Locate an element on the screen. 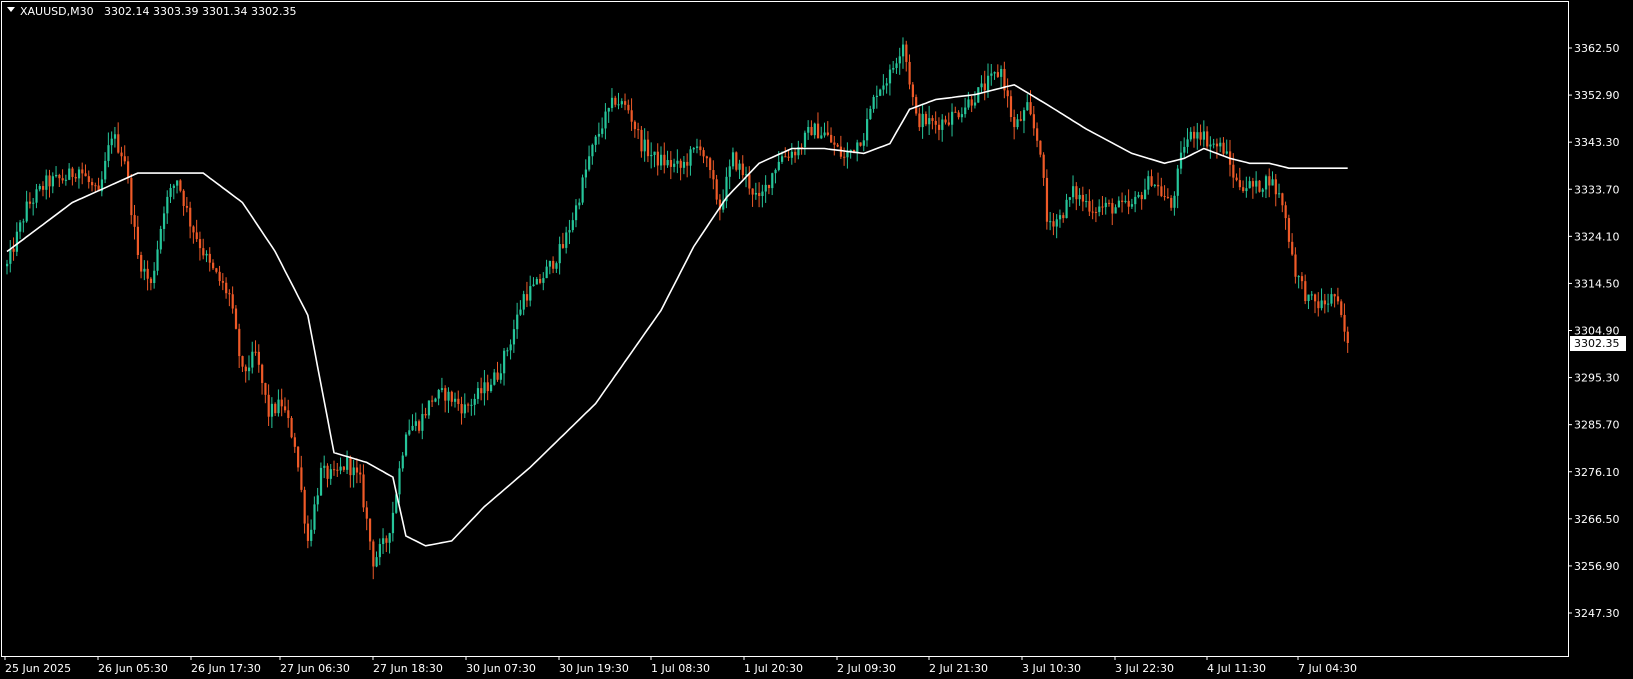 The height and width of the screenshot is (679, 1633). y-tick-label: 3295.30 is located at coordinates (1597, 378).